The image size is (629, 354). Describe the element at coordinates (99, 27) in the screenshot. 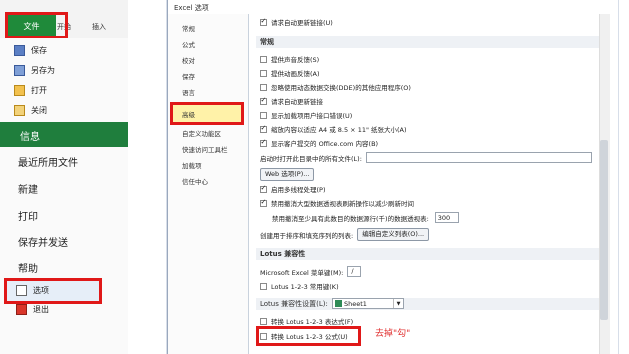

I see `tab-insert: 插入` at that location.